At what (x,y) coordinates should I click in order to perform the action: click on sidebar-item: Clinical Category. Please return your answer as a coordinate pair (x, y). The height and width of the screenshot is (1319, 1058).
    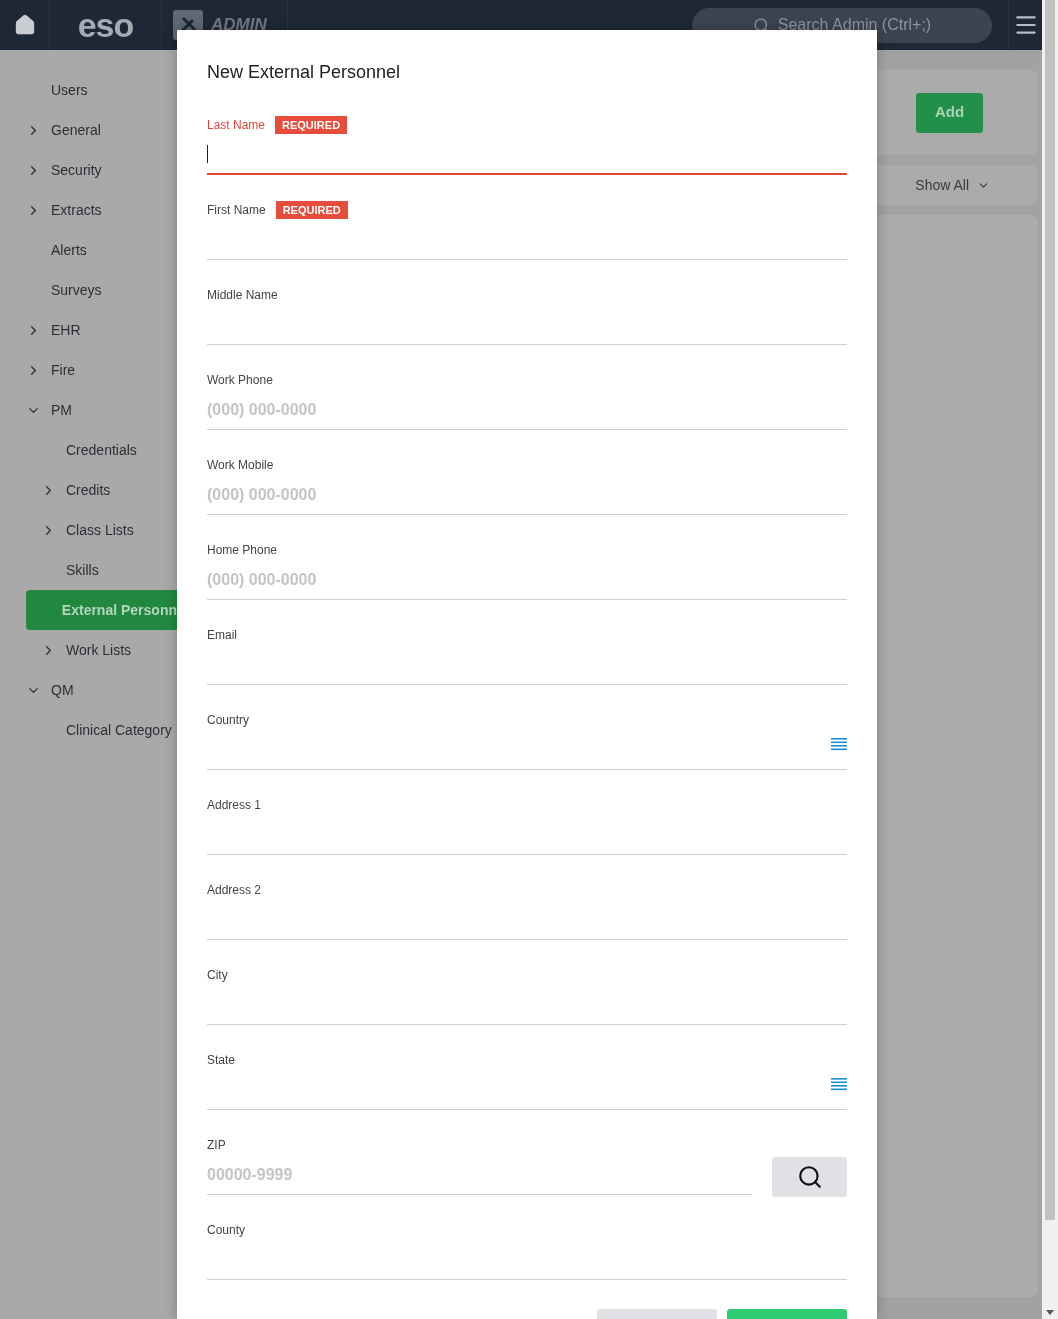
    Looking at the image, I should click on (101, 730).